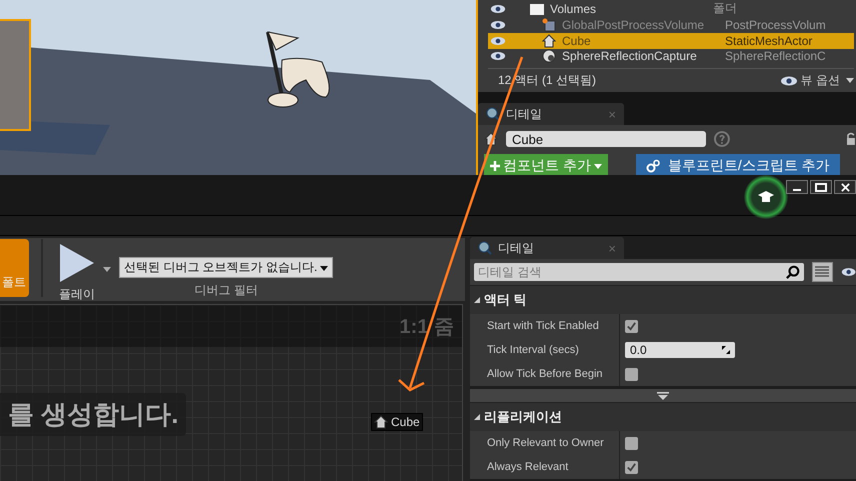  I want to click on close-icon, so click(845, 187).